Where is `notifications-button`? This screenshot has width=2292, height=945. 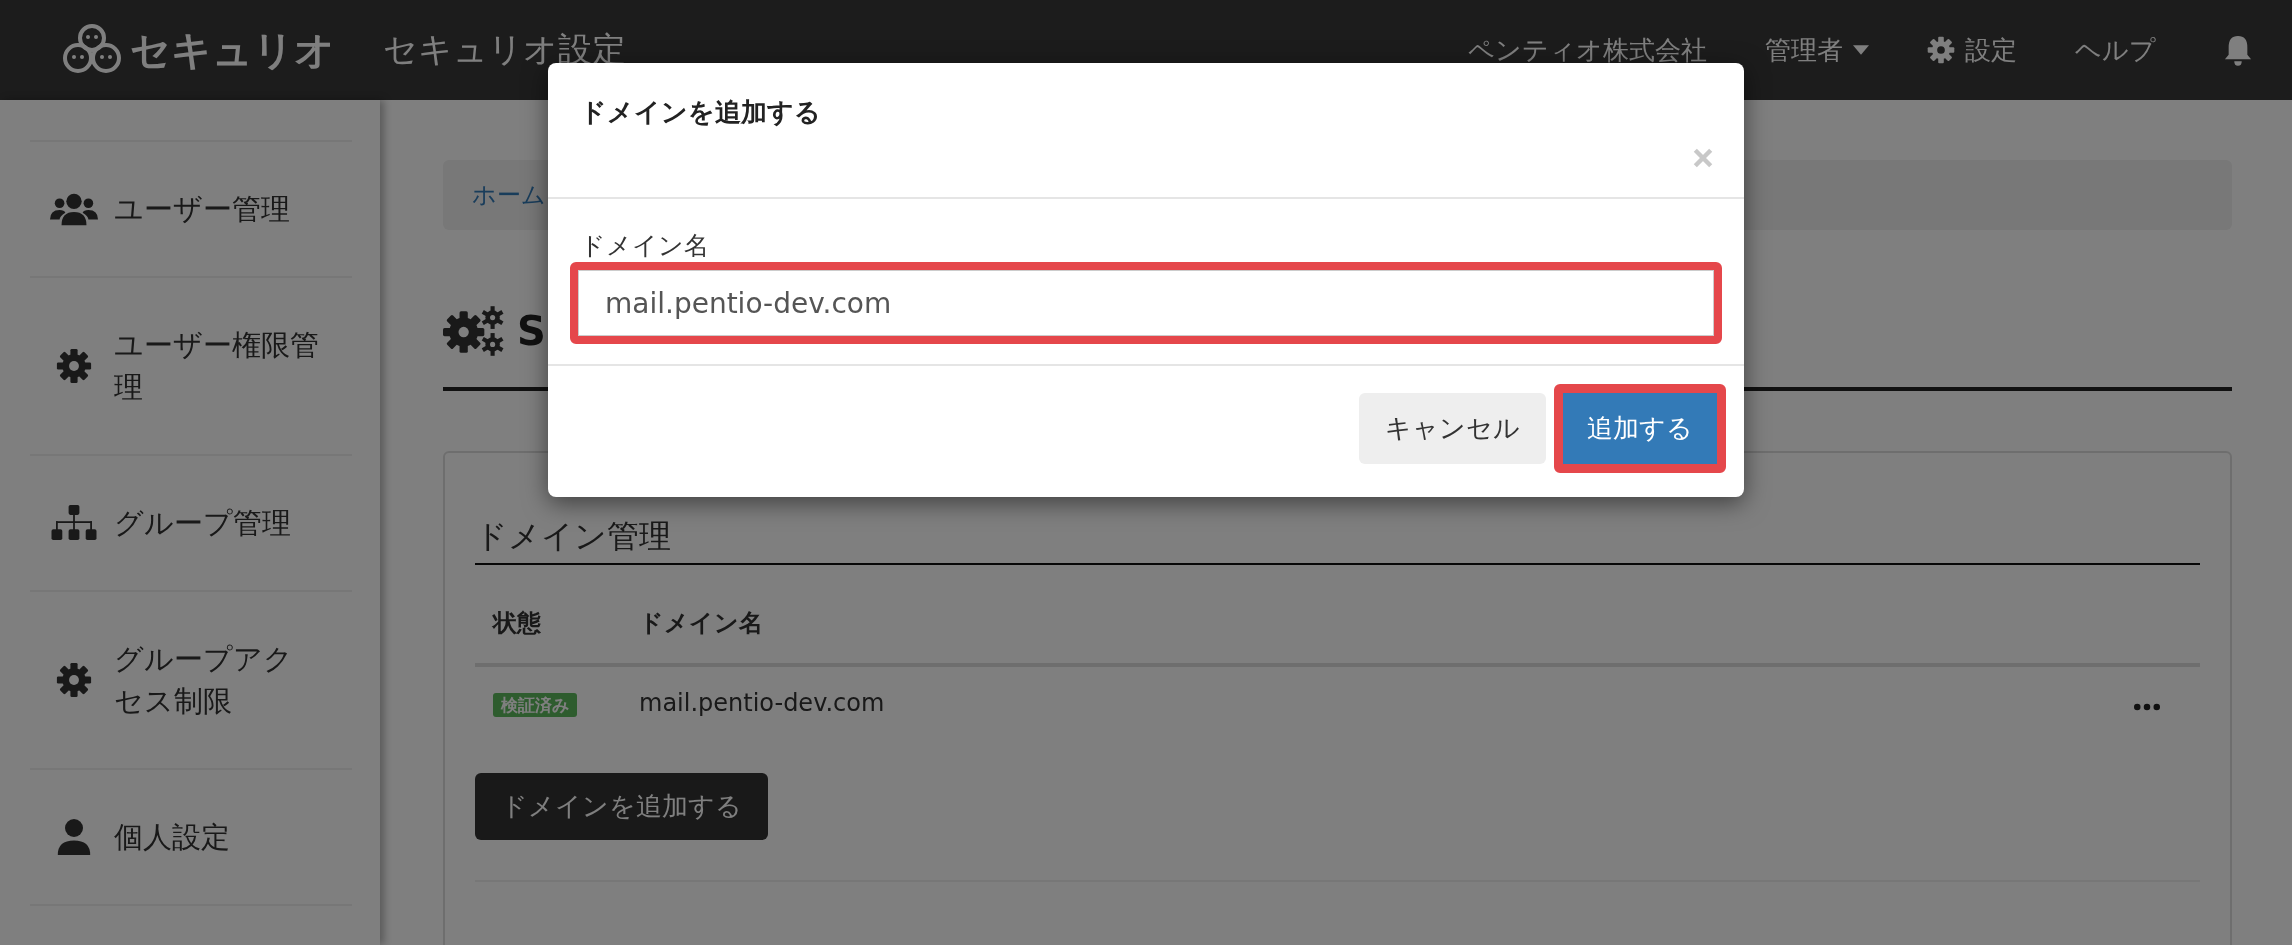 notifications-button is located at coordinates (2238, 50).